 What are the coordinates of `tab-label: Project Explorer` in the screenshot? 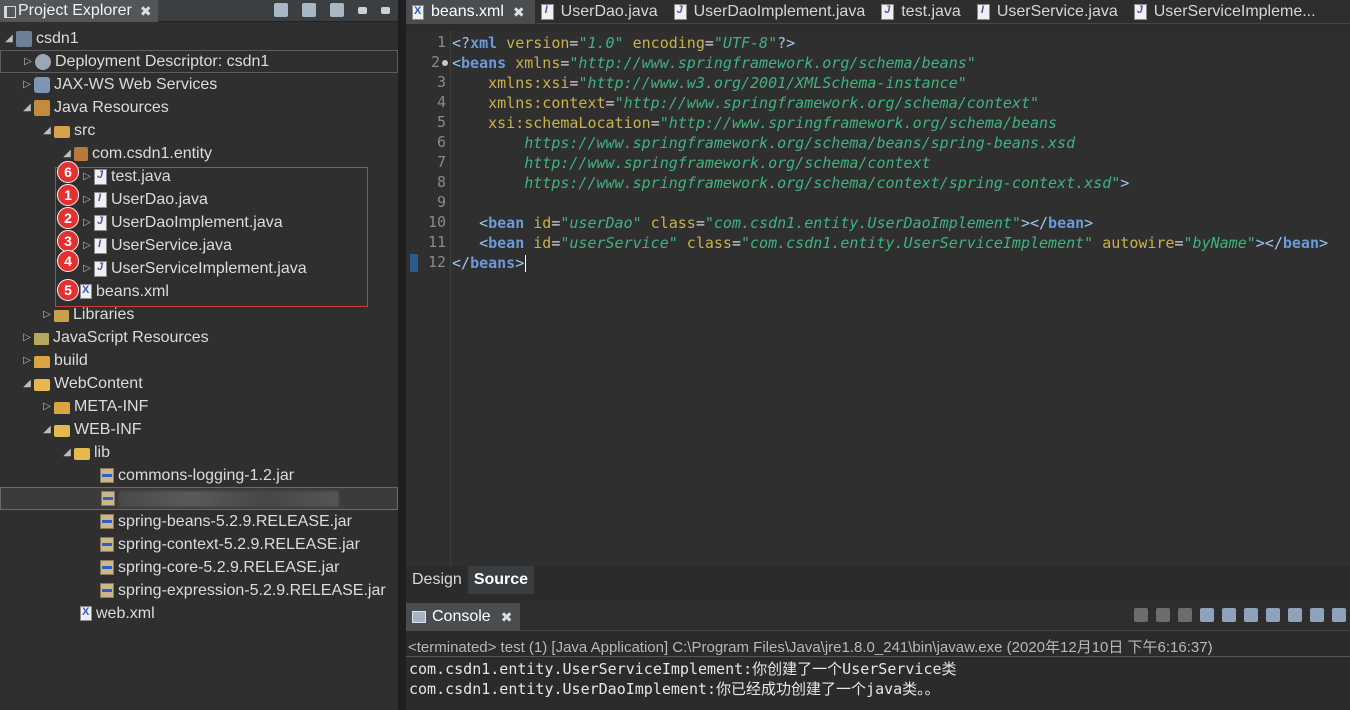 It's located at (75, 10).